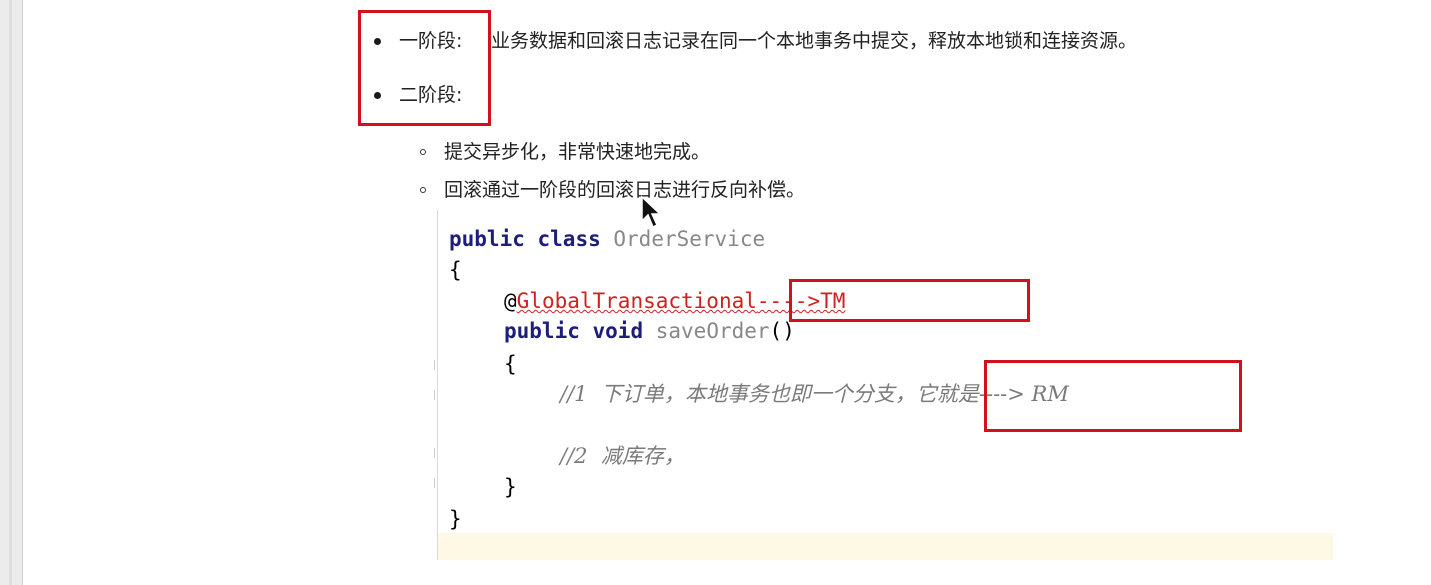  What do you see at coordinates (577, 152) in the screenshot?
I see `sub-item-async-commit: 提交异步化，非常快速地完成。` at bounding box center [577, 152].